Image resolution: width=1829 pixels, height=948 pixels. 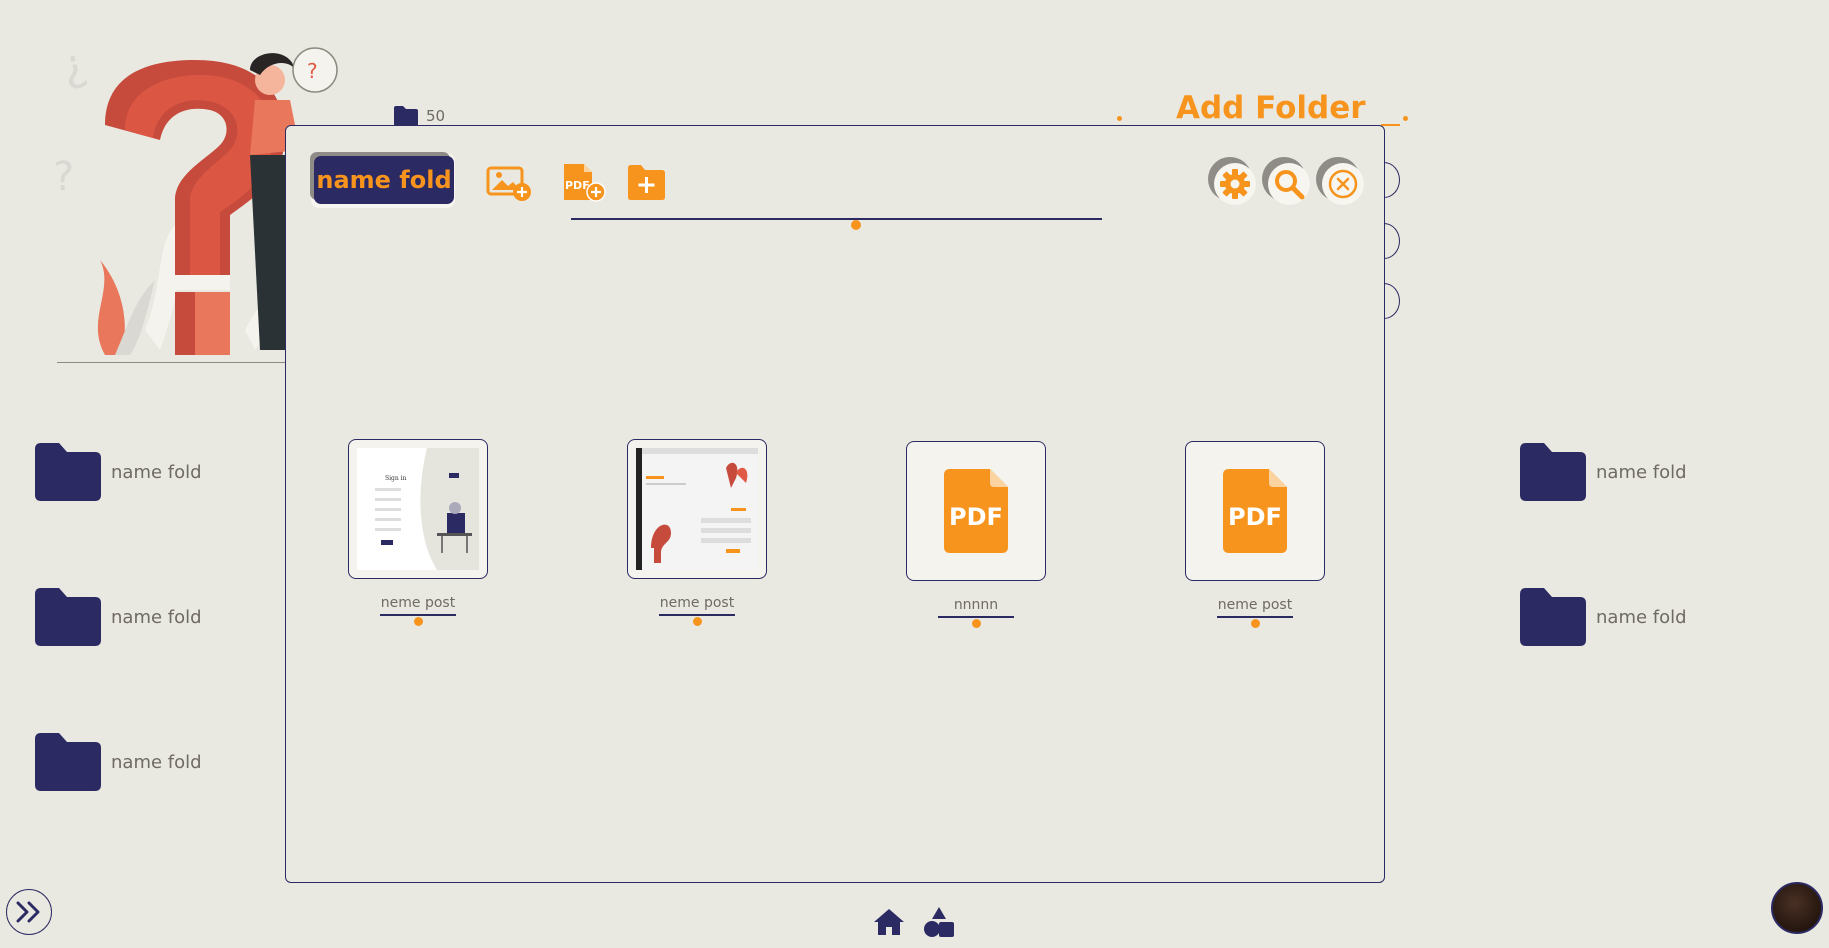 I want to click on settings-icon, so click(x=1235, y=184).